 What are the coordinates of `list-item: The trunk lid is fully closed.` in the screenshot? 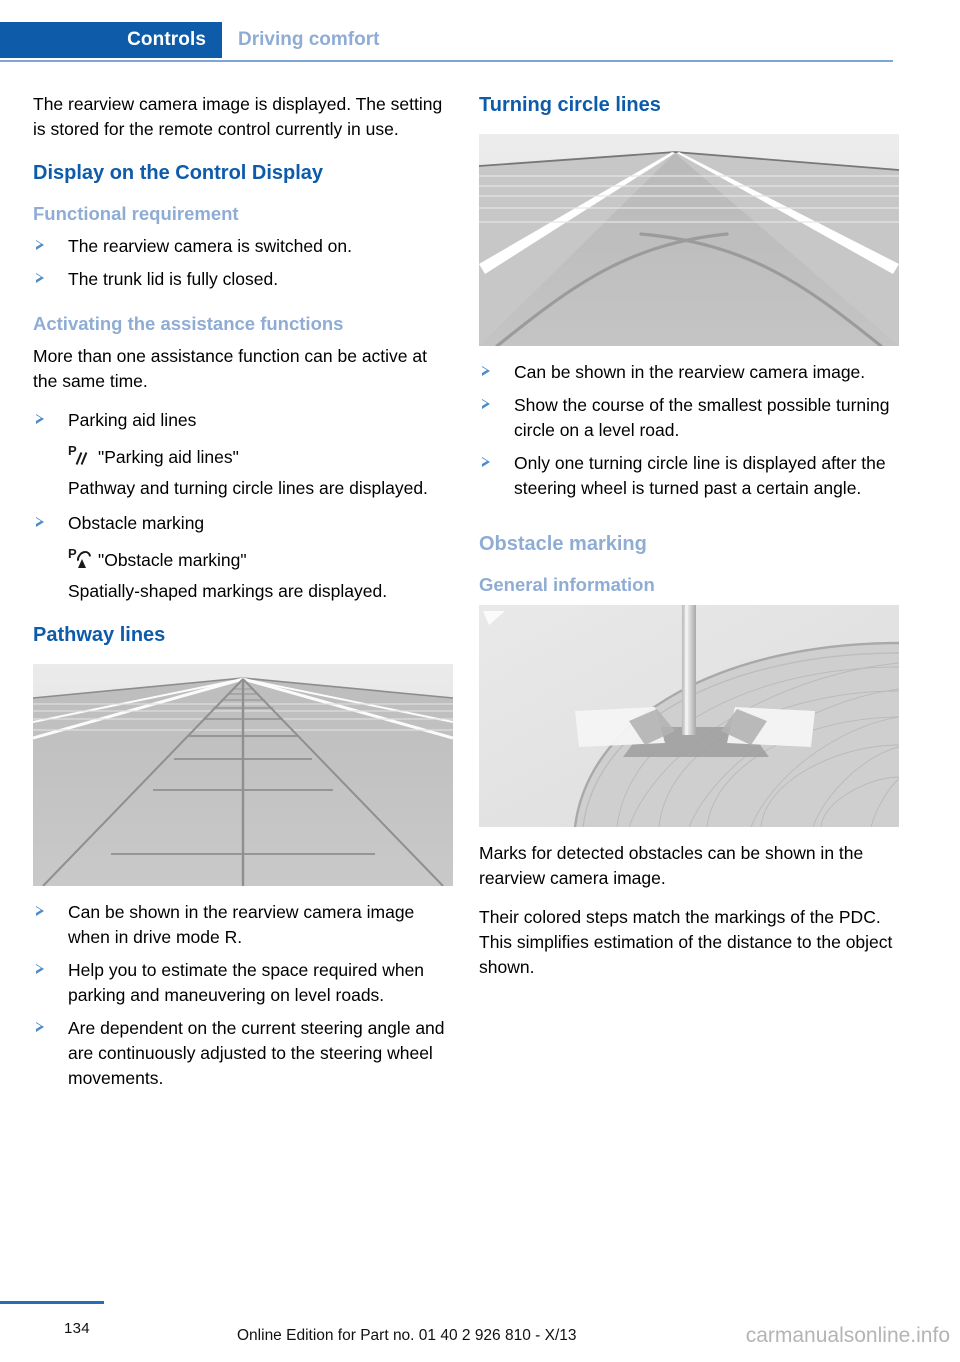 It's located at (243, 279).